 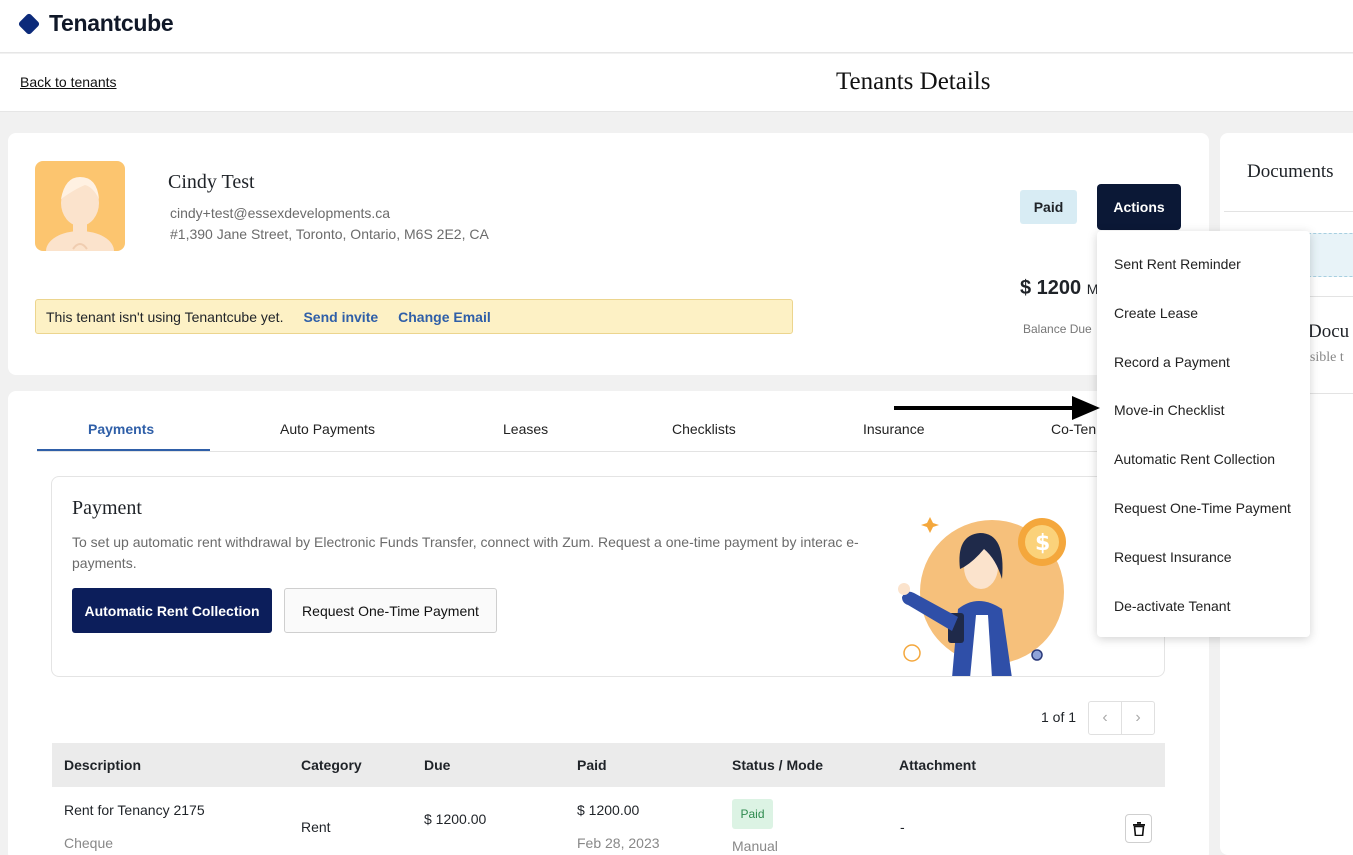 I want to click on tenant-email: cindy+test@essexdevelopments.ca, so click(x=280, y=213).